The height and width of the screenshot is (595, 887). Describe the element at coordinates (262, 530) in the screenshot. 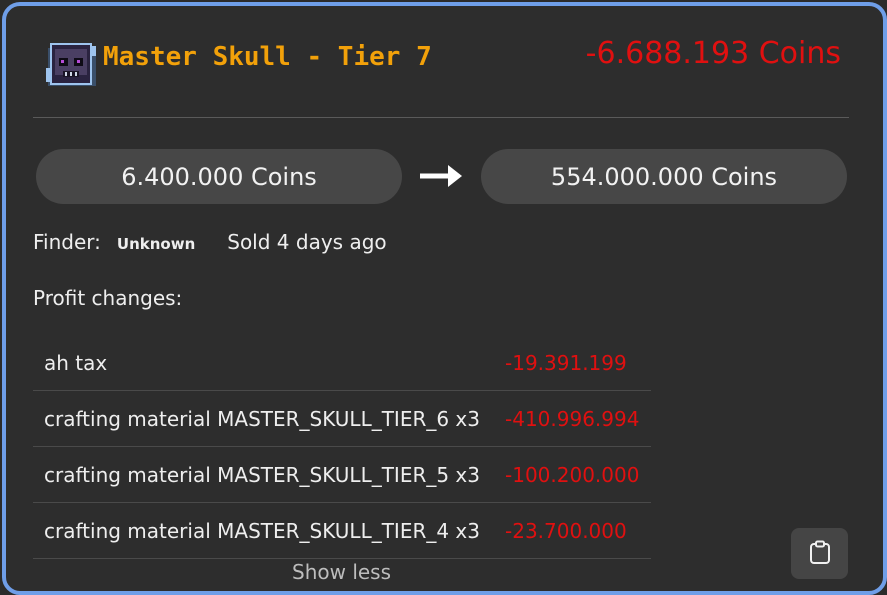

I see `profit-change-label: crafting material MASTER_SKULL_TIER_4 x3` at that location.